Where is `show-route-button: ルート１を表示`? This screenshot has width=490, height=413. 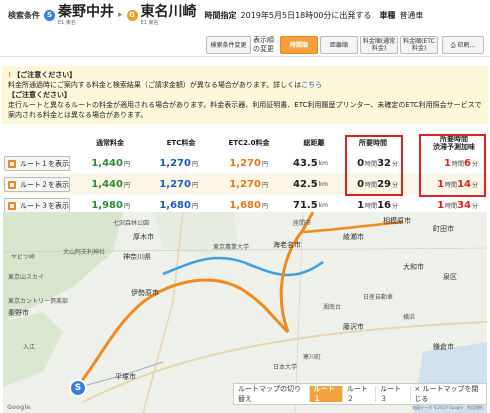
show-route-button: ルート１を表示 is located at coordinates (37, 163).